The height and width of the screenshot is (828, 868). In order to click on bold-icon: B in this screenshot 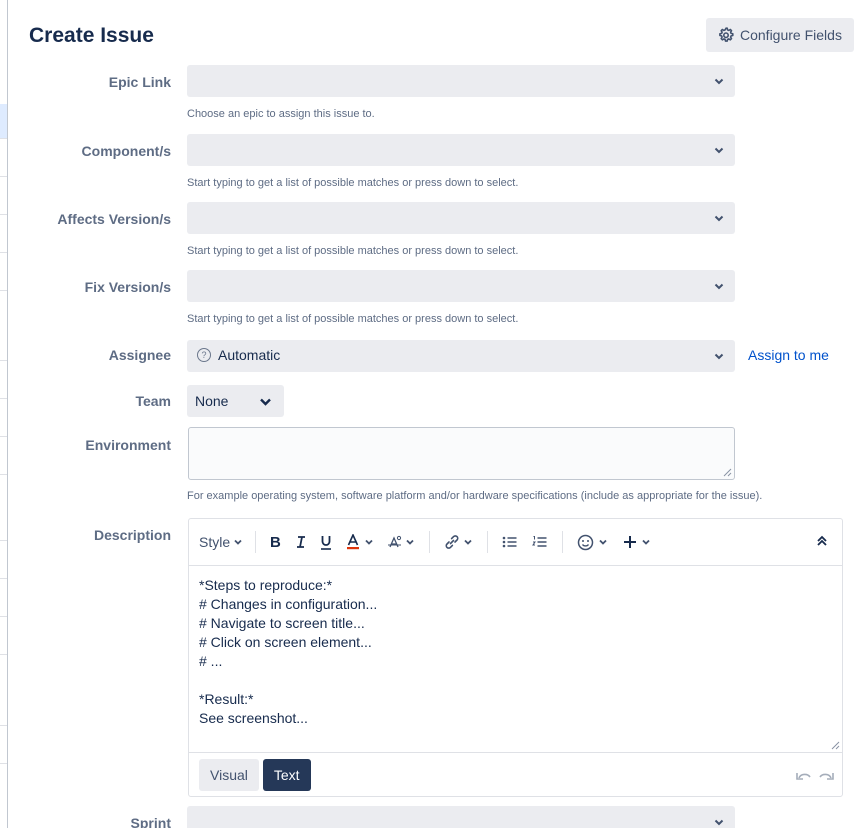, I will do `click(275, 542)`.